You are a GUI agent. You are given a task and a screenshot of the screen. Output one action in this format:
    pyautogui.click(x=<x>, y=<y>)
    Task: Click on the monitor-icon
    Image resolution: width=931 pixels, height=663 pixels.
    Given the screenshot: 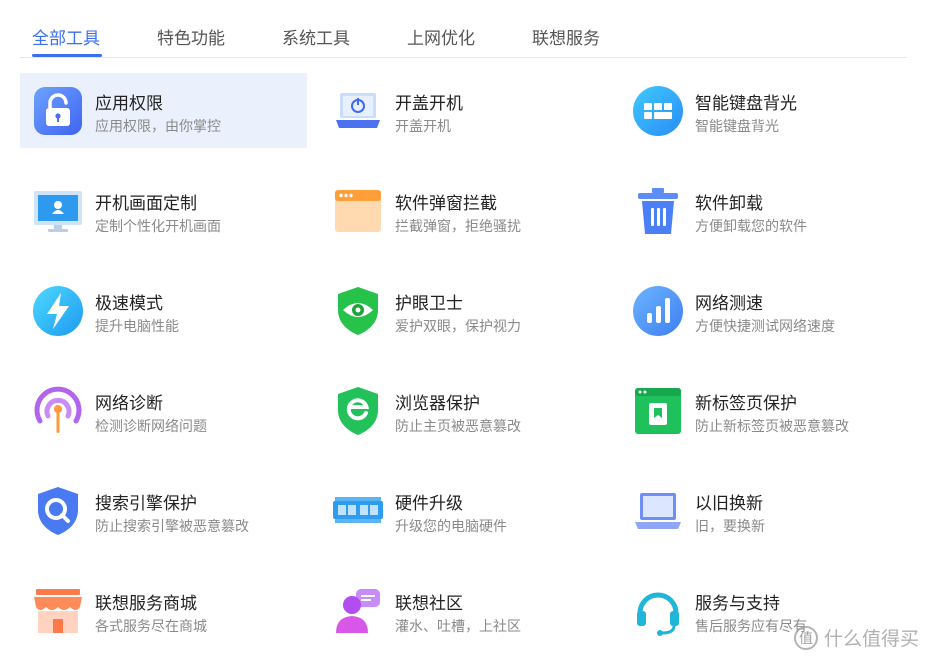 What is the action you would take?
    pyautogui.click(x=58, y=211)
    